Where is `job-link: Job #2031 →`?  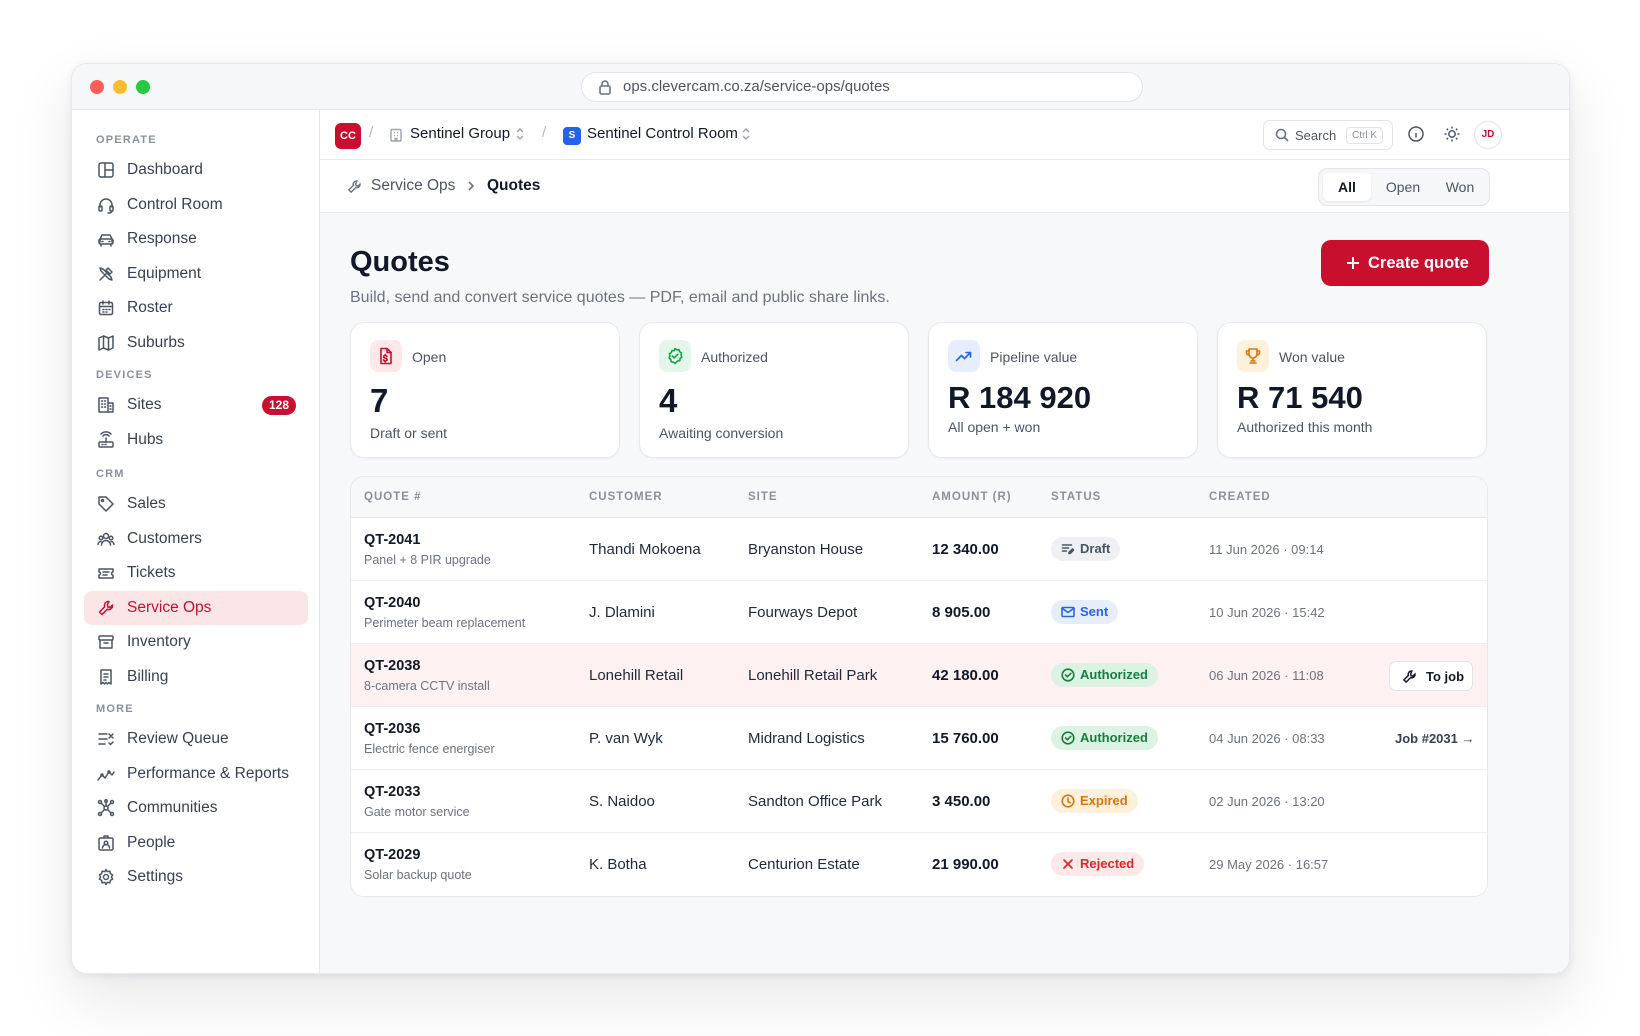 job-link: Job #2031 → is located at coordinates (1435, 738).